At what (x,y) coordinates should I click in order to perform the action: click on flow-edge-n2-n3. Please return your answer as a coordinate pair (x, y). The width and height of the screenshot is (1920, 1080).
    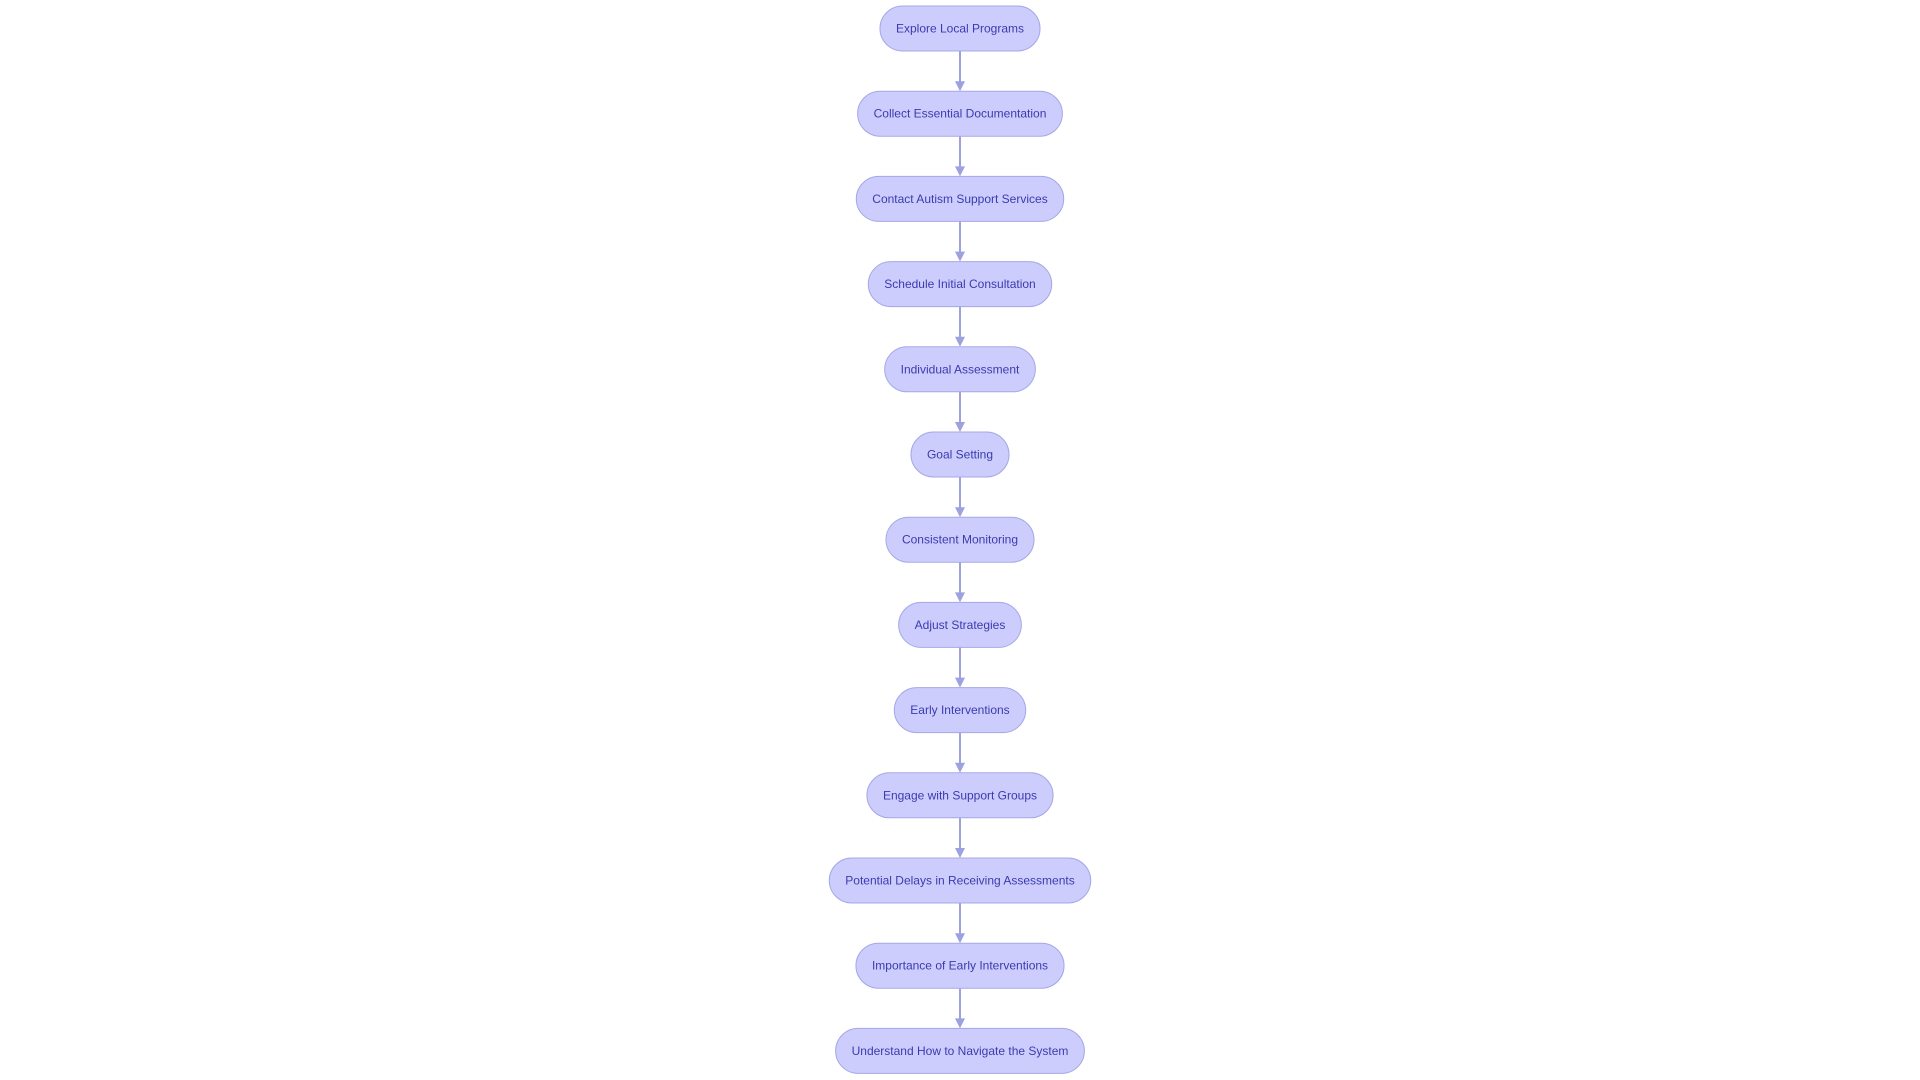
    Looking at the image, I should click on (960, 156).